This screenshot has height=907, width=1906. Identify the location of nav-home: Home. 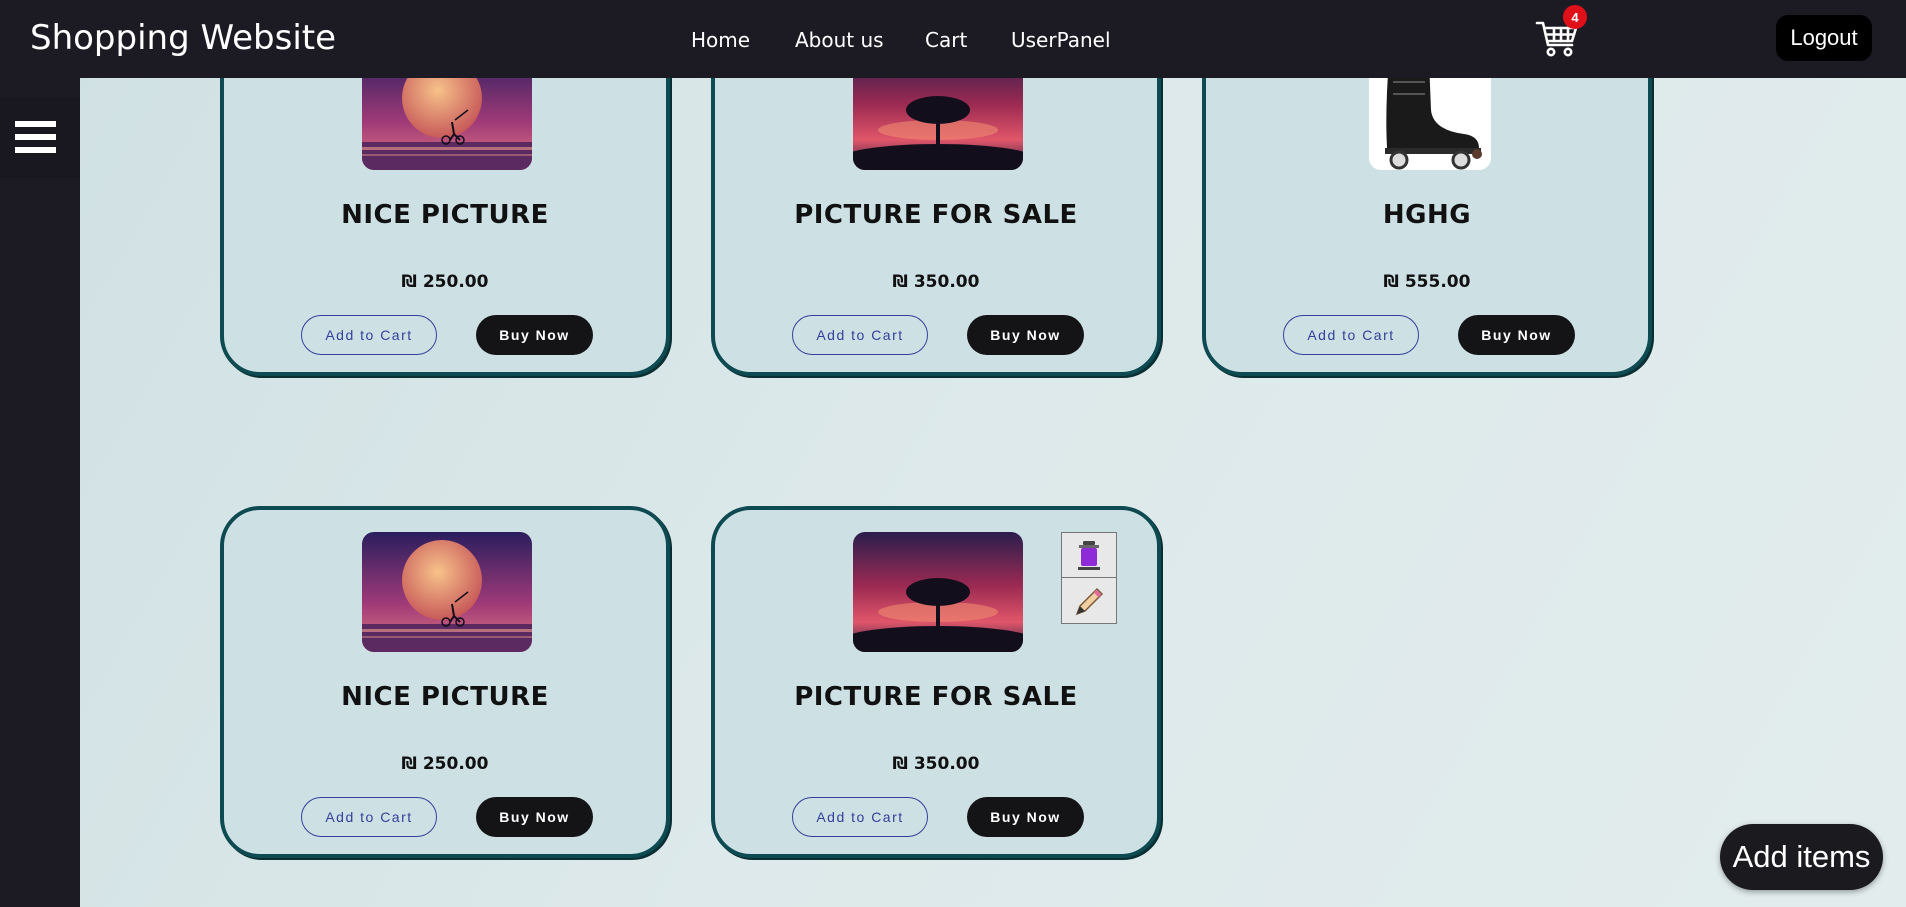
(720, 40).